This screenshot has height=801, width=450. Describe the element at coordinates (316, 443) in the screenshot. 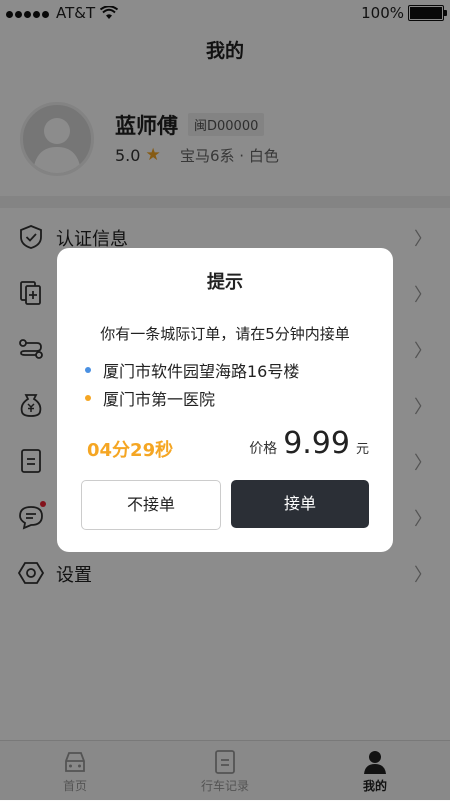

I see `price-value: 9.99` at that location.